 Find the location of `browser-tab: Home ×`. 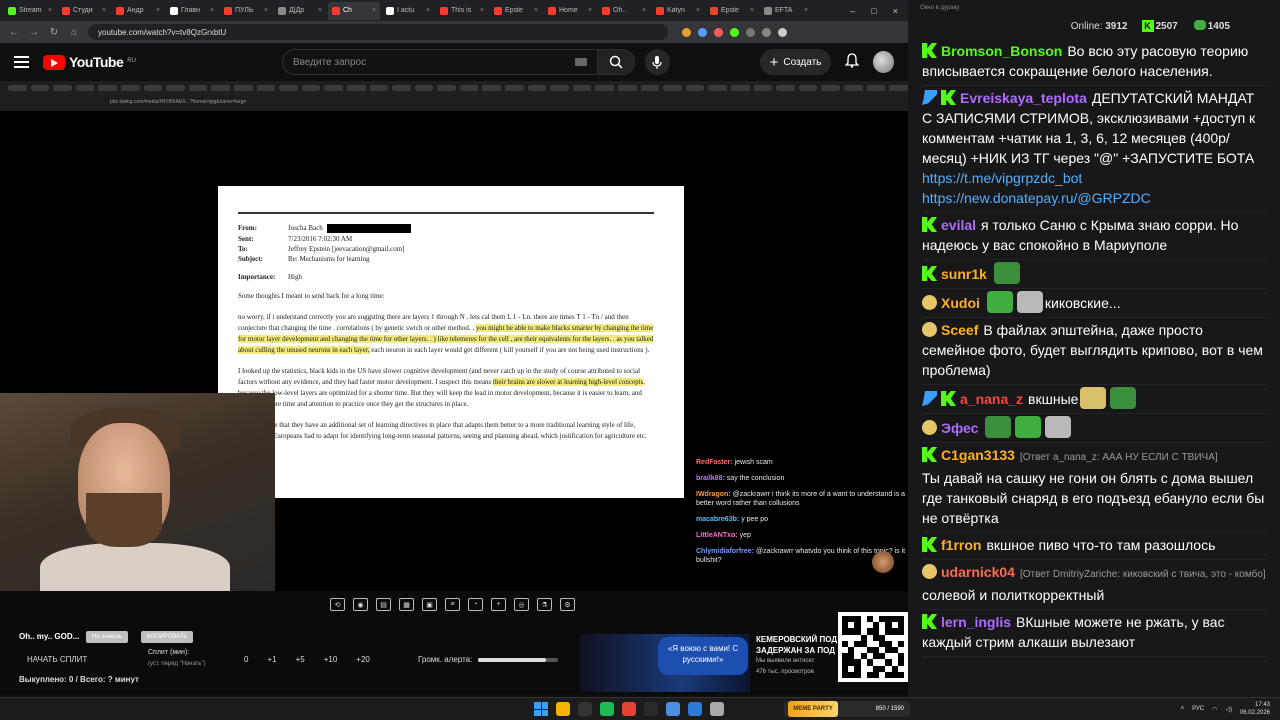

browser-tab: Home × is located at coordinates (570, 11).